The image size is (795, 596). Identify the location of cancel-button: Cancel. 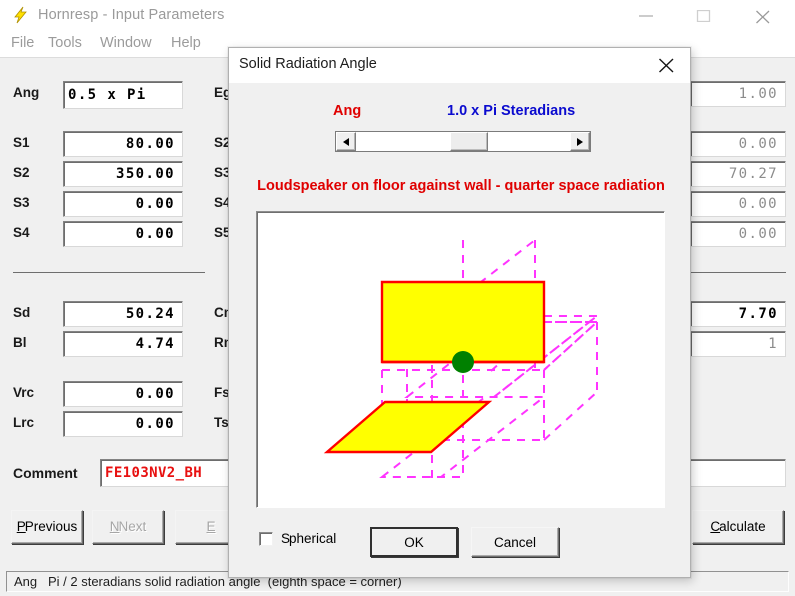
(515, 542).